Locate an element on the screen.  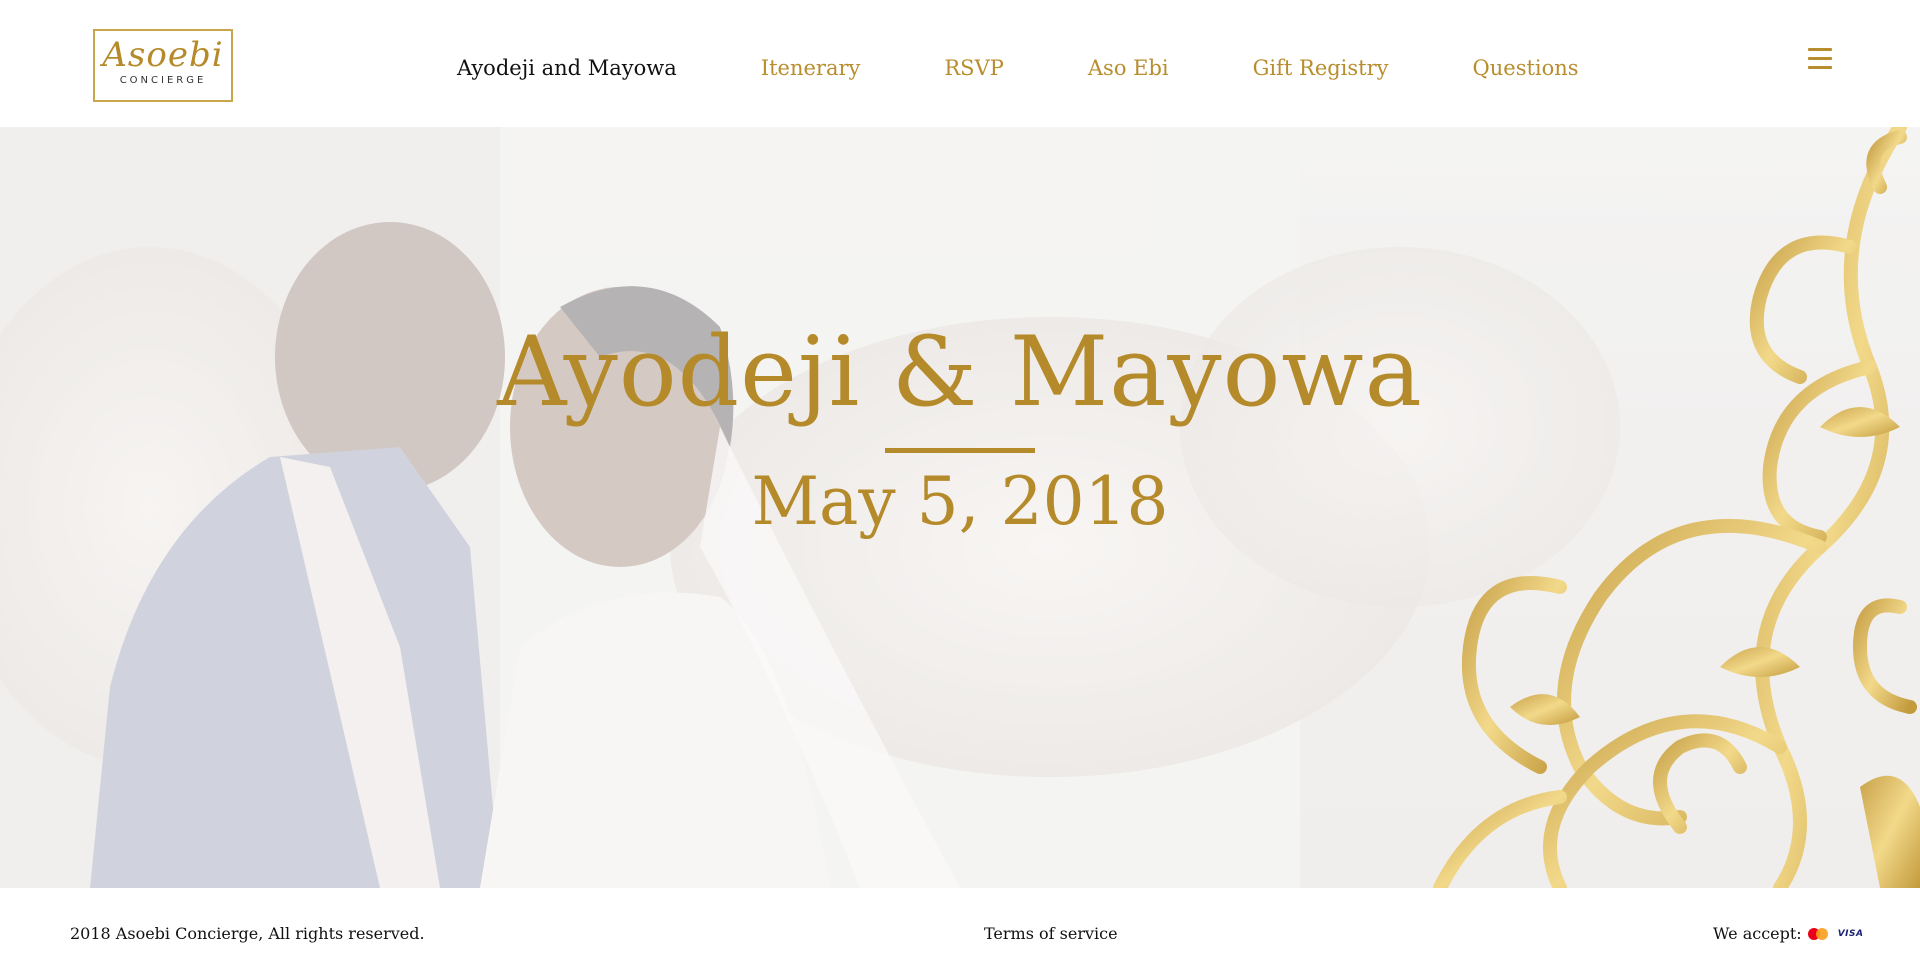
logo-subtitle: CONCIERGE is located at coordinates (163, 80).